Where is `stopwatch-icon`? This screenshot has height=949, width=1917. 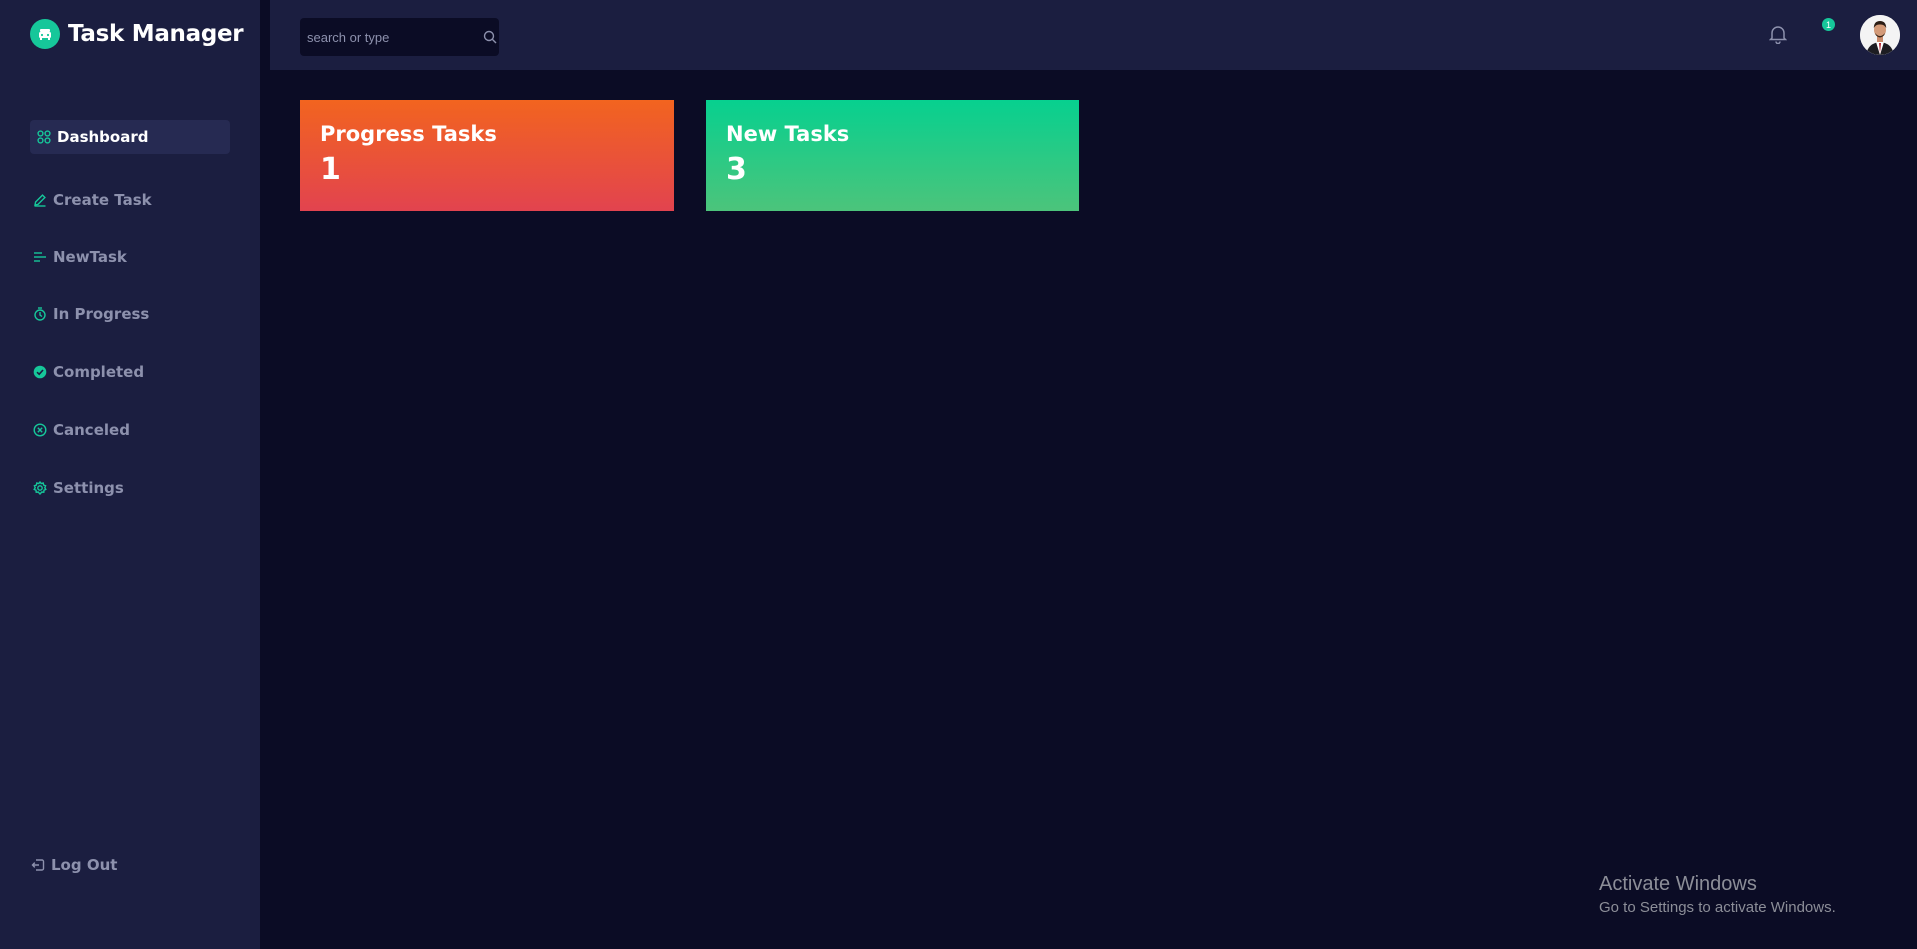 stopwatch-icon is located at coordinates (40, 314).